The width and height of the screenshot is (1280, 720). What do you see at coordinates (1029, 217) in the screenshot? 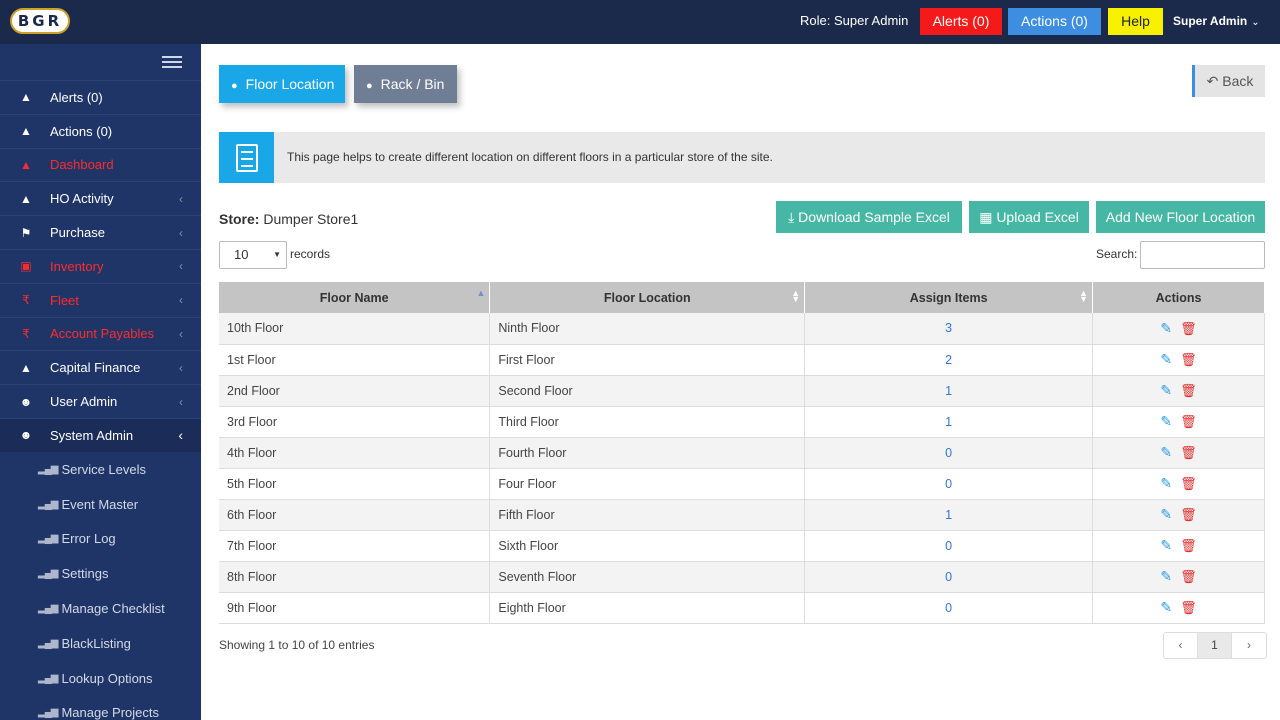
I see `upload-excel-button: ▦ Upload Excel` at bounding box center [1029, 217].